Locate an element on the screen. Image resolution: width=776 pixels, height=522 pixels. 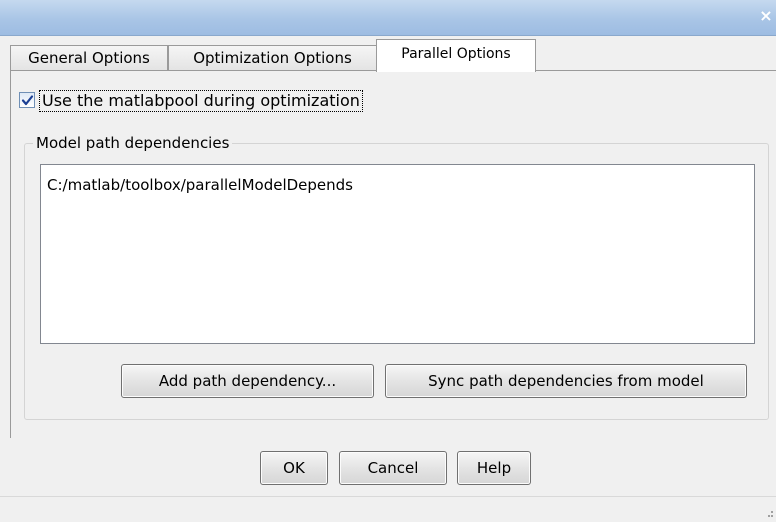
close-icon: × is located at coordinates (766, 16).